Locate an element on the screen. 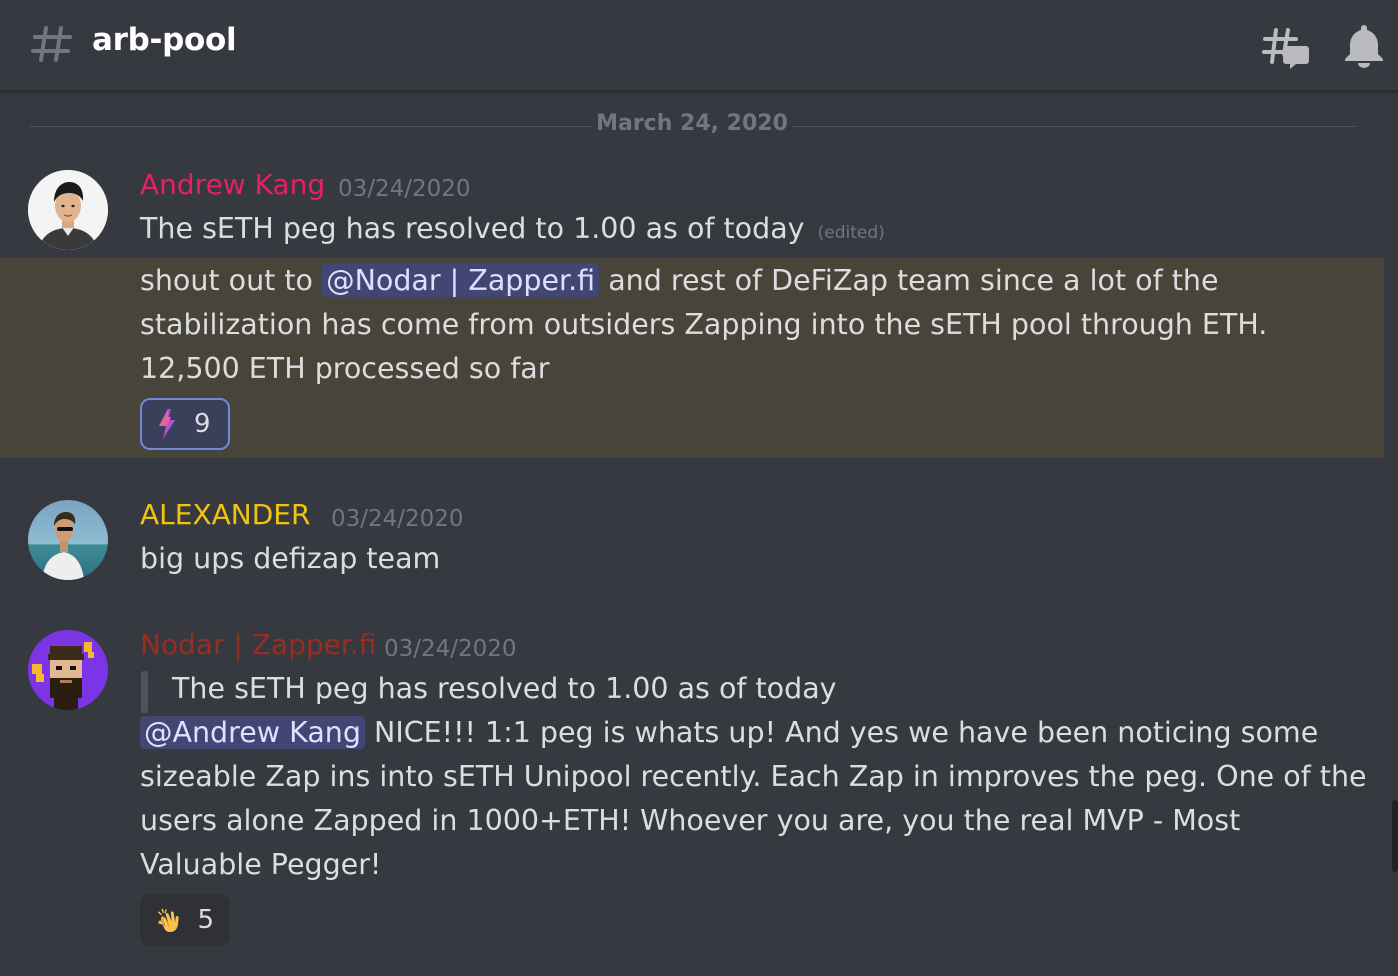 This screenshot has width=1398, height=976. avatar-nodar is located at coordinates (68, 670).